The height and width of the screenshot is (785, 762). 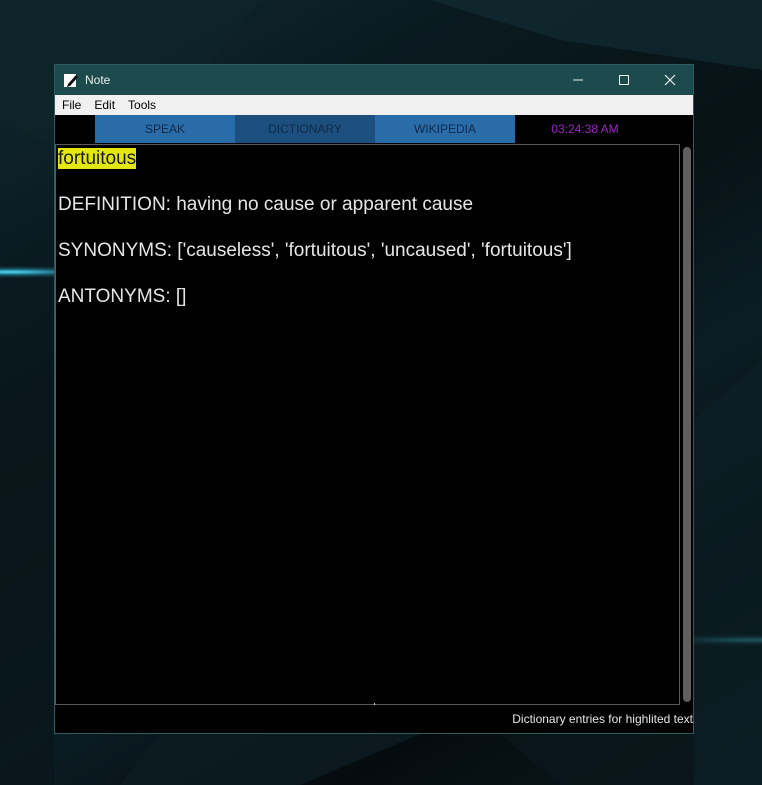 I want to click on dictionary-button: DICTIONARY, so click(x=305, y=129).